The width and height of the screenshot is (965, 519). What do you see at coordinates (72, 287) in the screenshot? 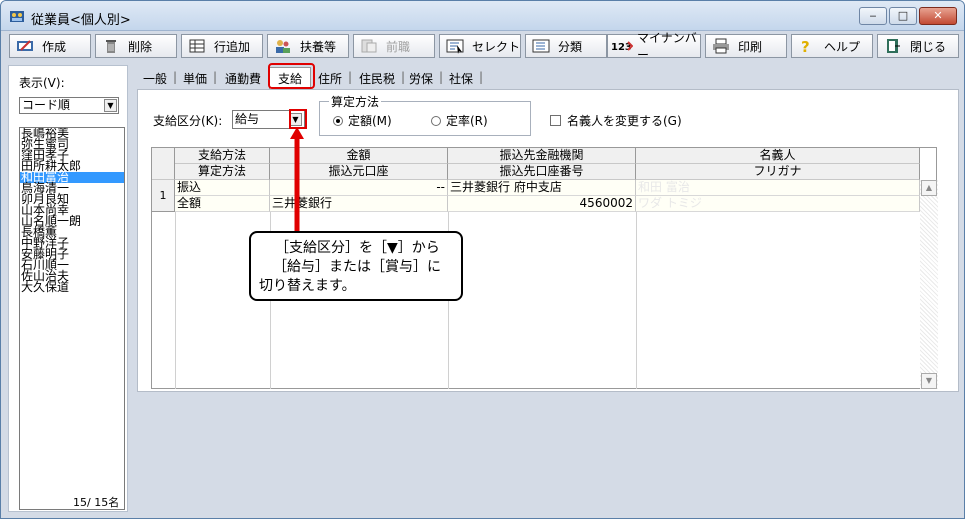
I see `employee-list-item: 大久保道` at bounding box center [72, 287].